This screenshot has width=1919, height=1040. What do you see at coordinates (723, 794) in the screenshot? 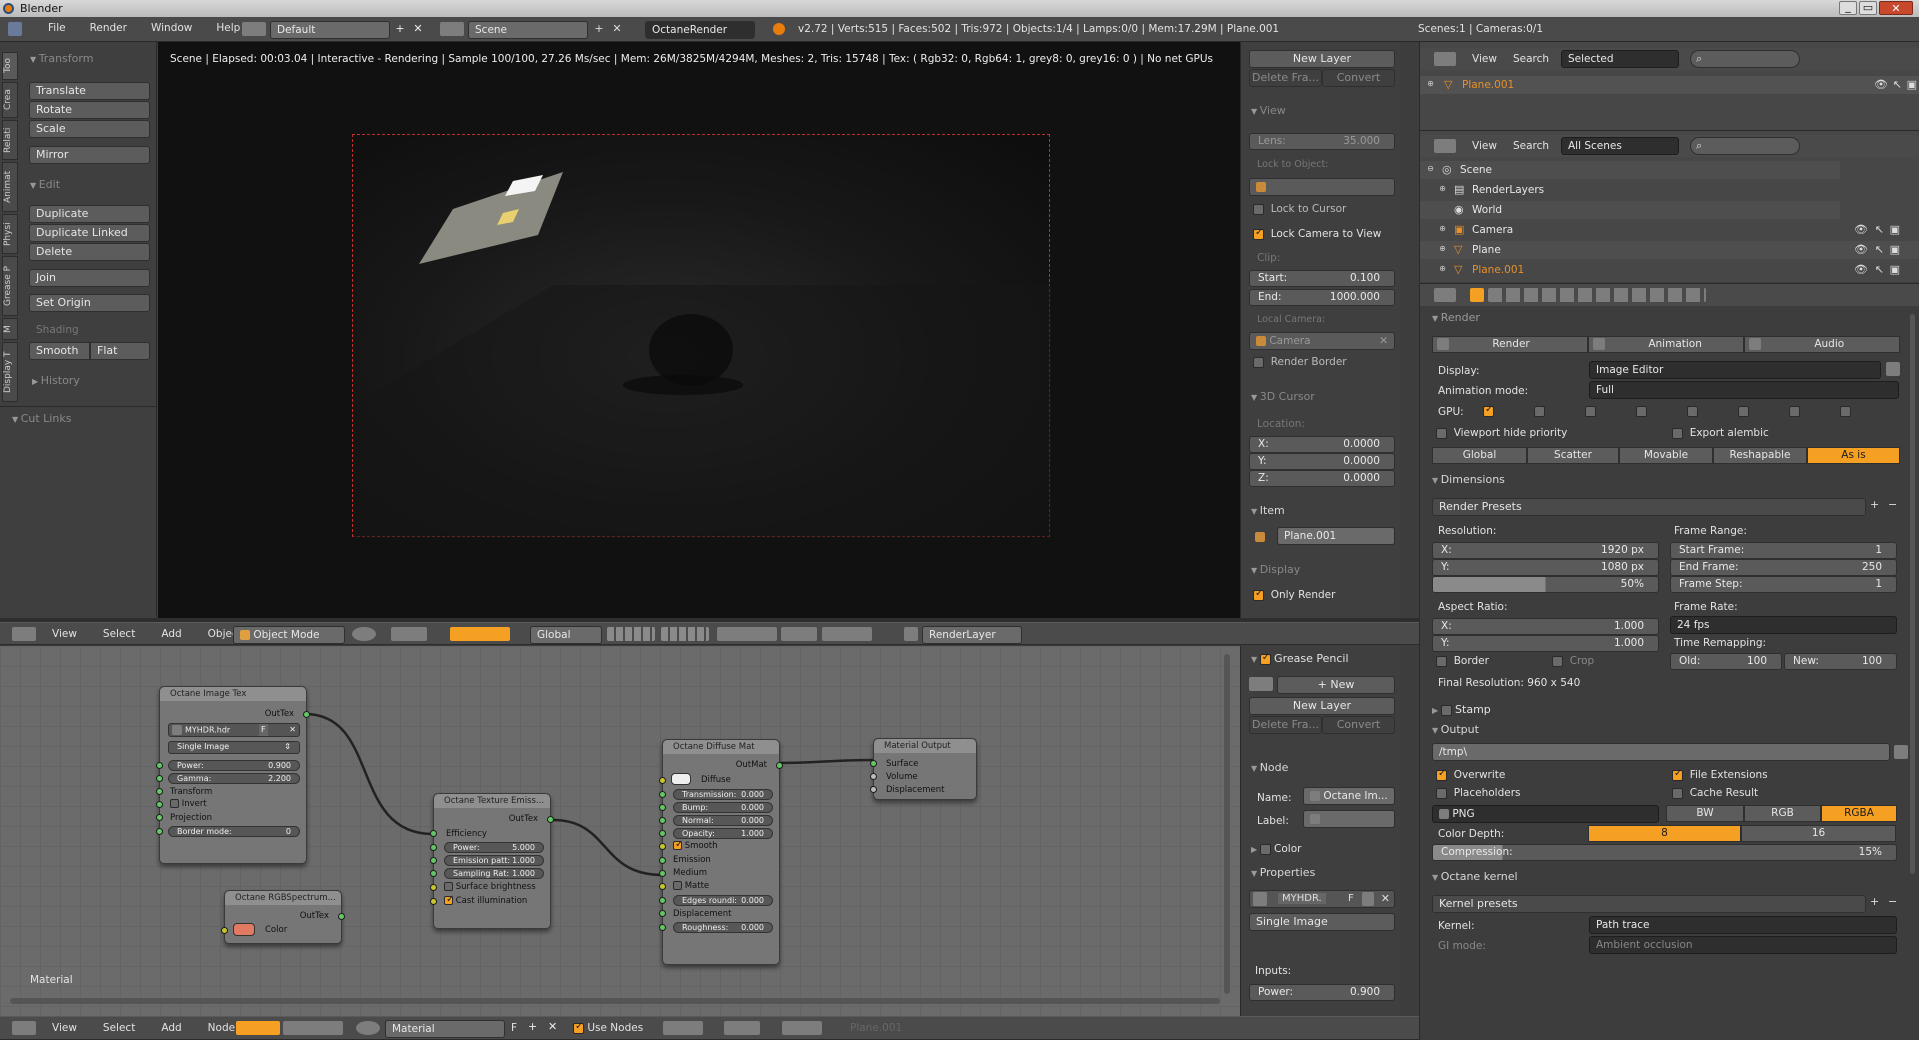
I see `transmission-field: Transmission: 0.000` at bounding box center [723, 794].